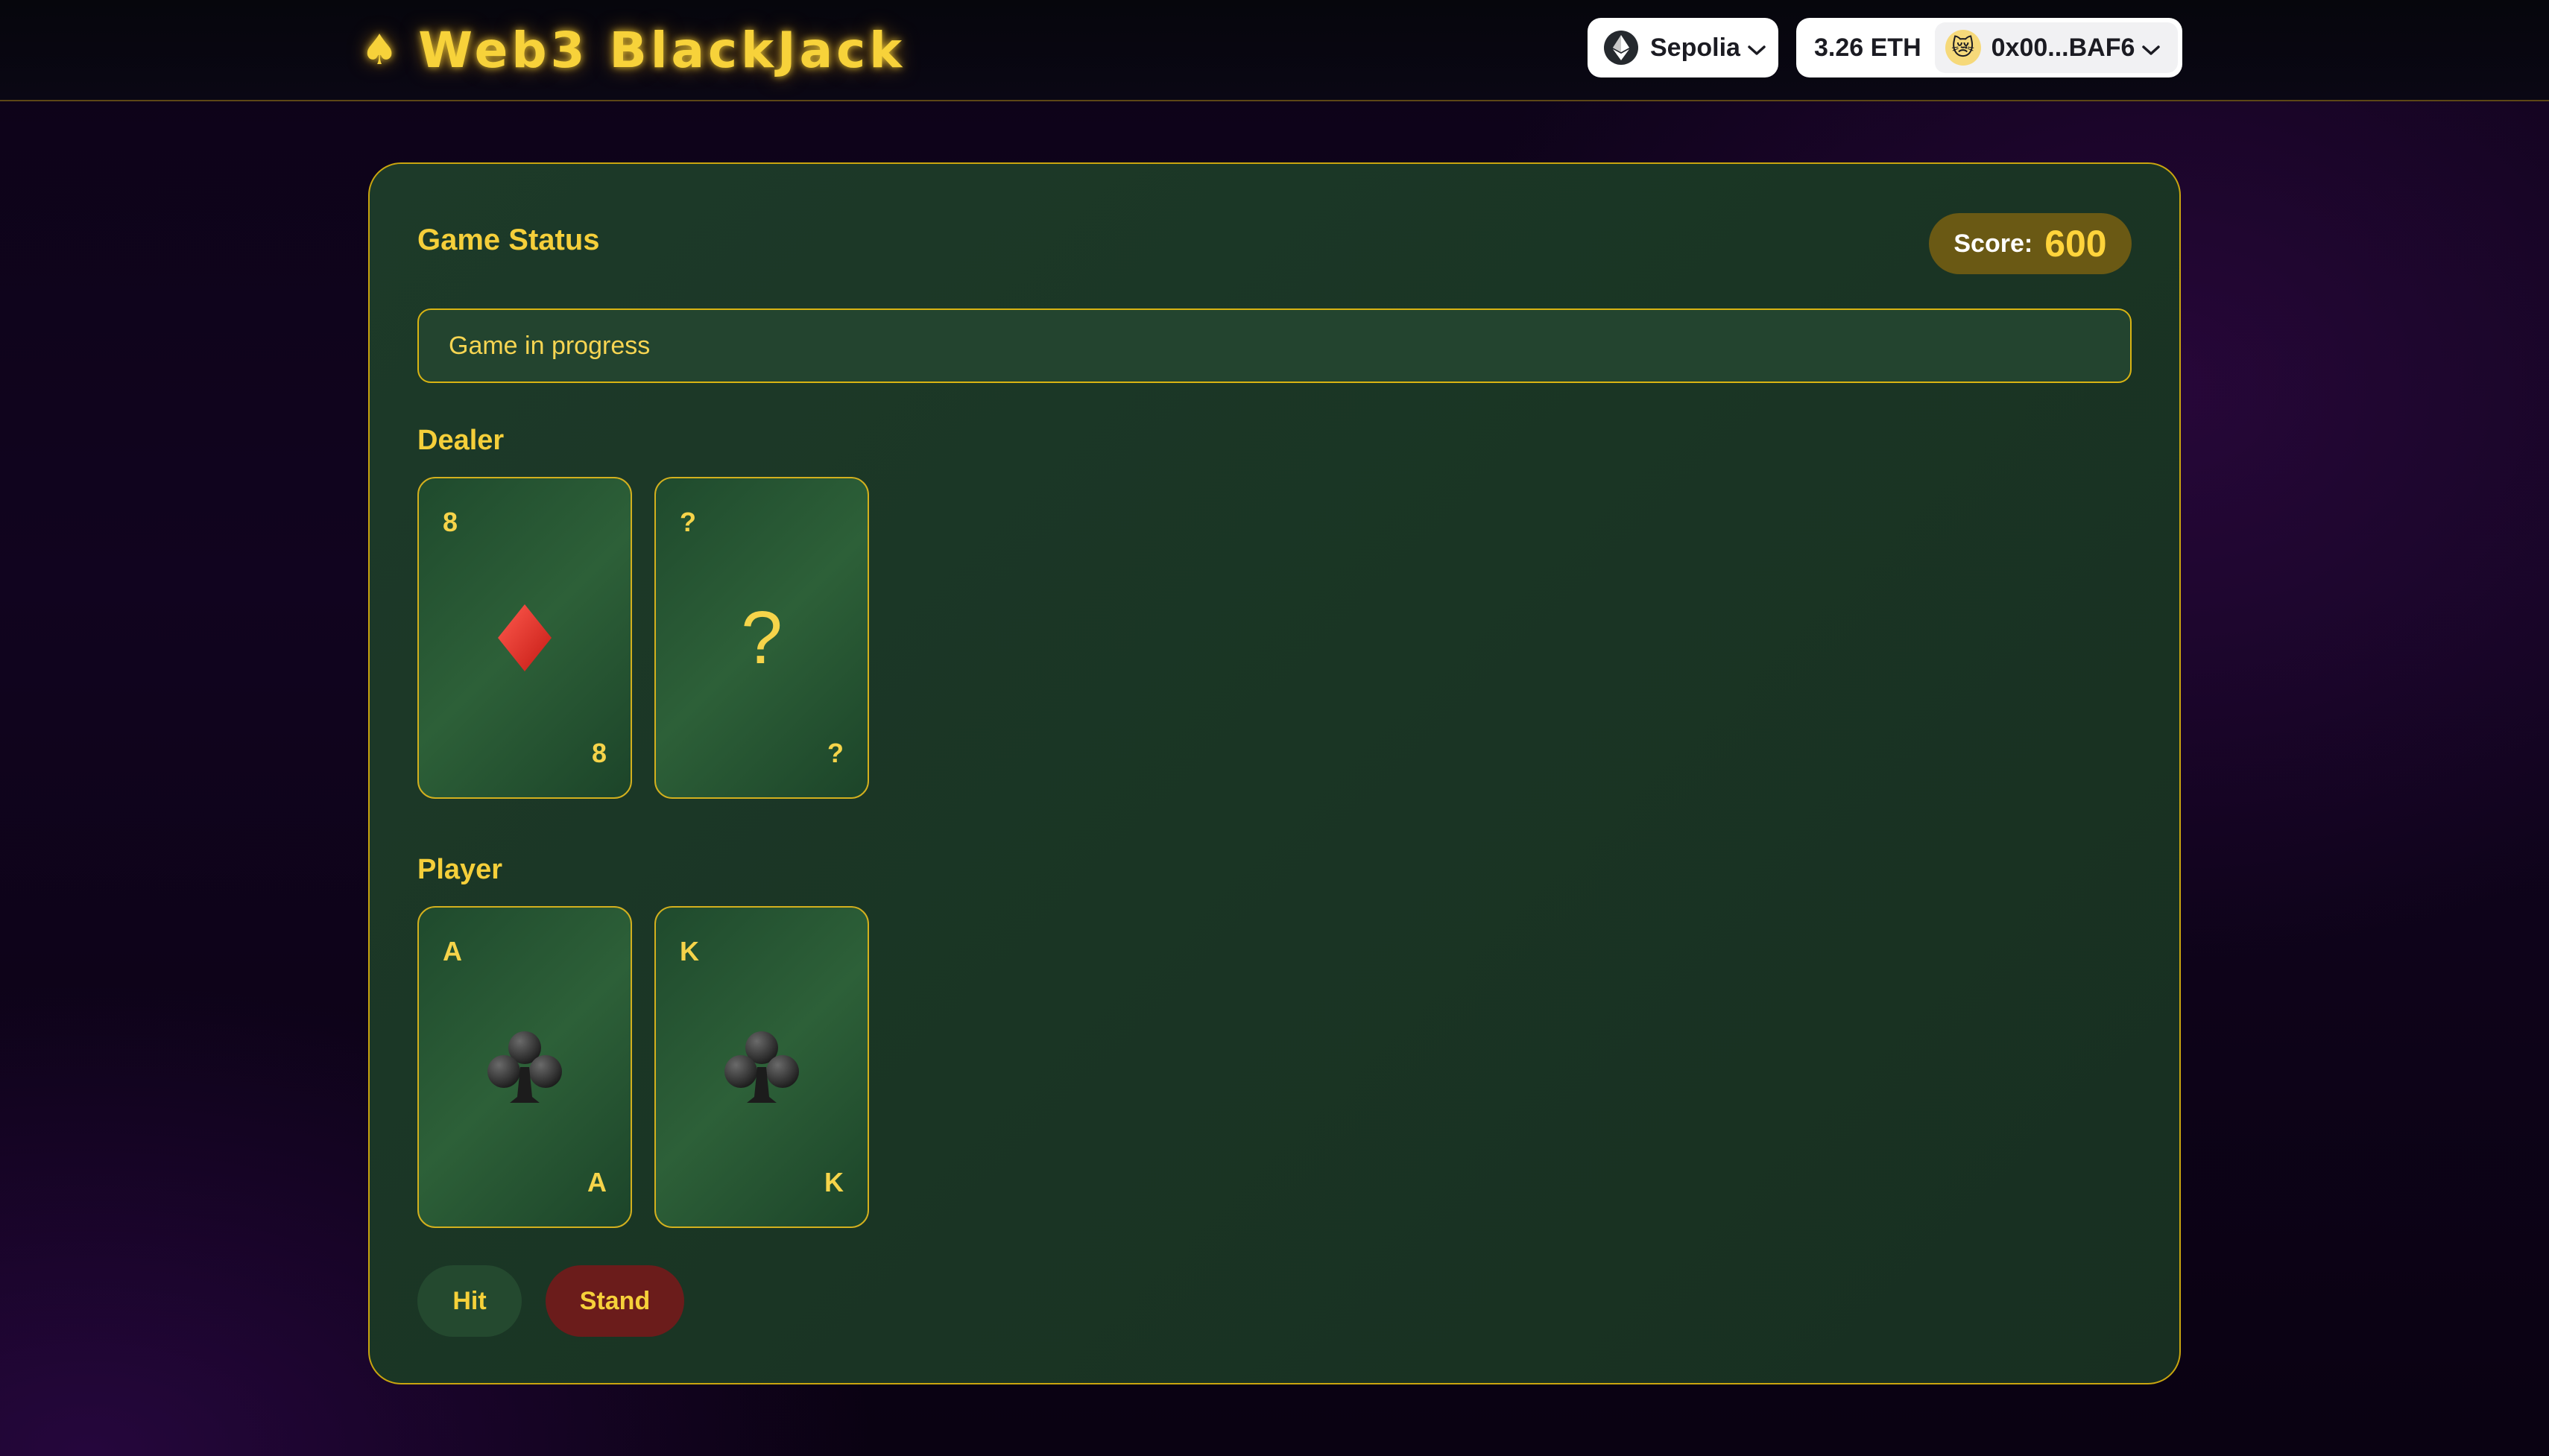 This screenshot has width=2549, height=1456. I want to click on wallet-address: 0x00...BAF6, so click(2063, 47).